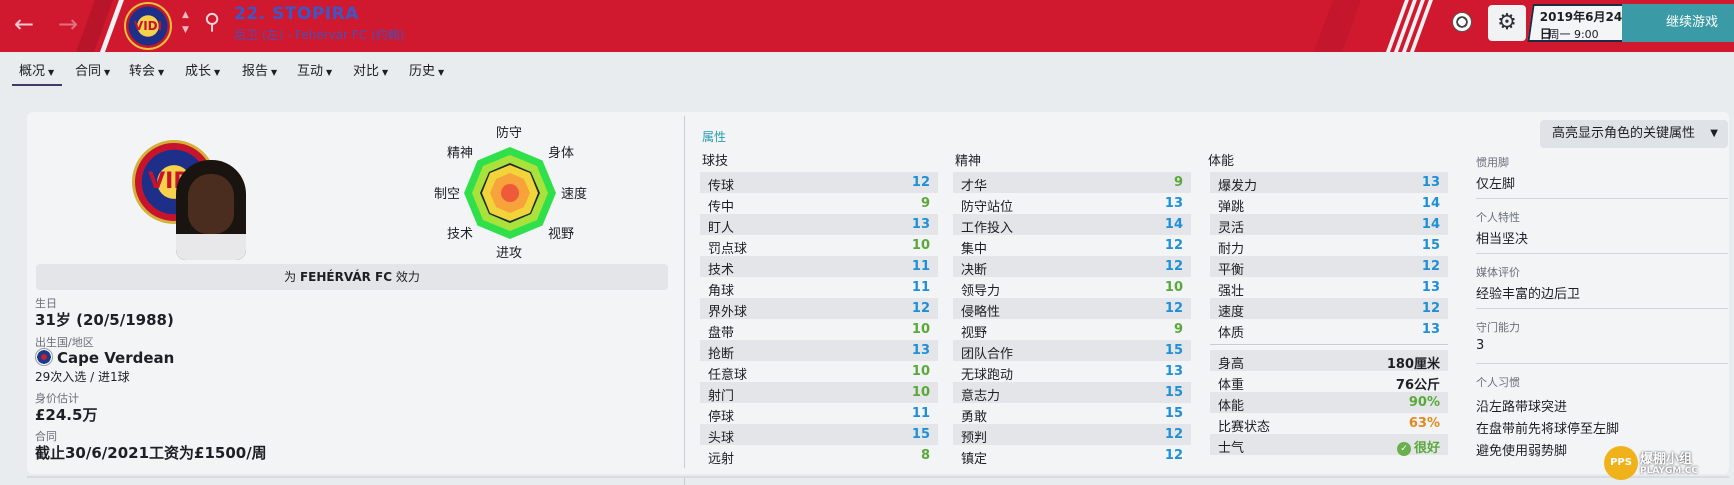 The height and width of the screenshot is (485, 1734). What do you see at coordinates (819, 183) in the screenshot?
I see `attribute-row: 传球 12` at bounding box center [819, 183].